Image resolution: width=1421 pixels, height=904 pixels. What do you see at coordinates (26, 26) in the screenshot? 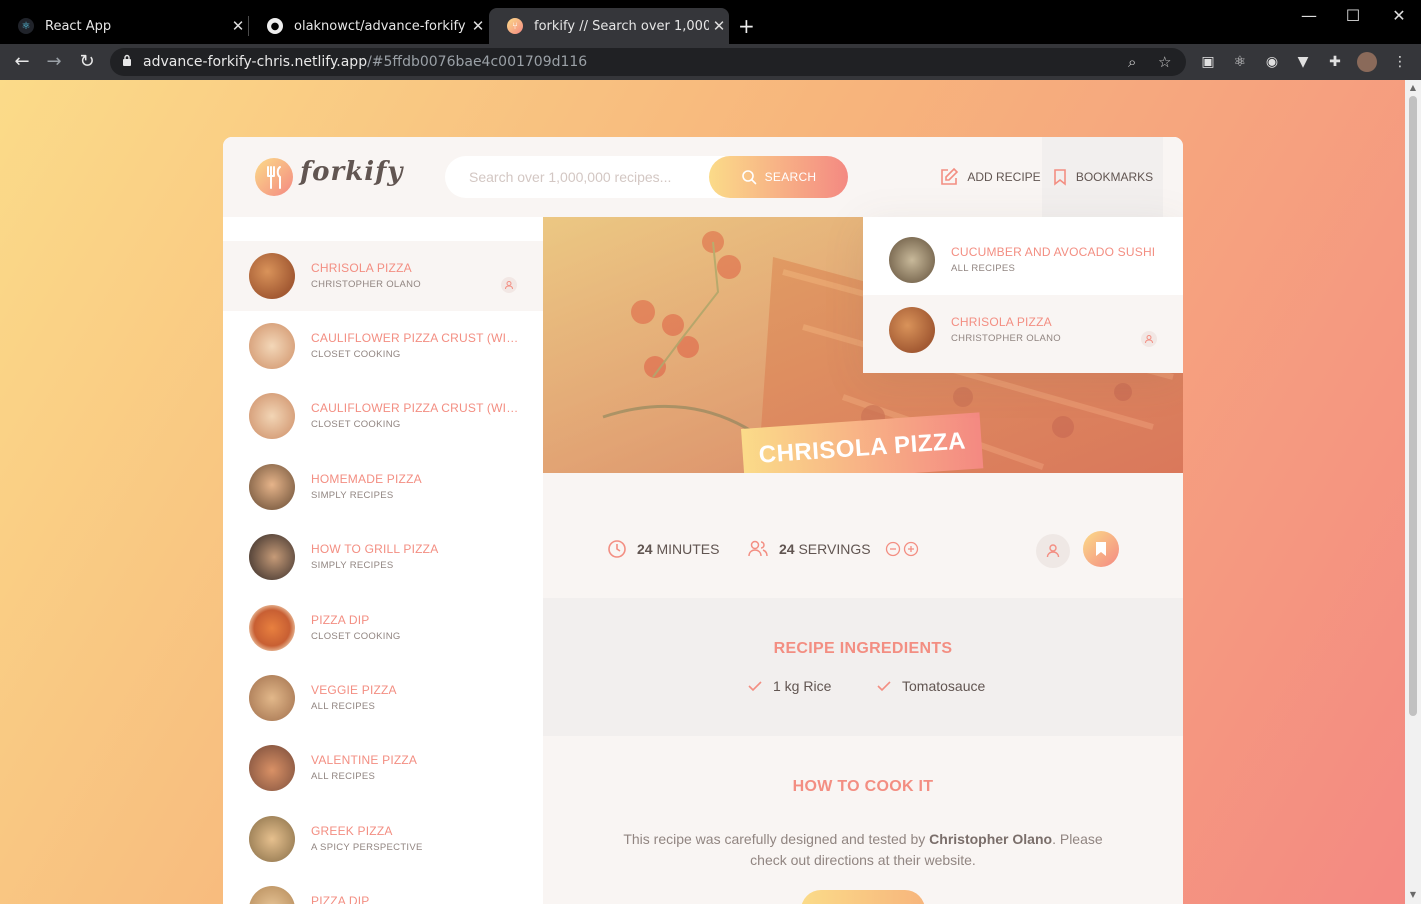
I see `react-icon: ⚛` at bounding box center [26, 26].